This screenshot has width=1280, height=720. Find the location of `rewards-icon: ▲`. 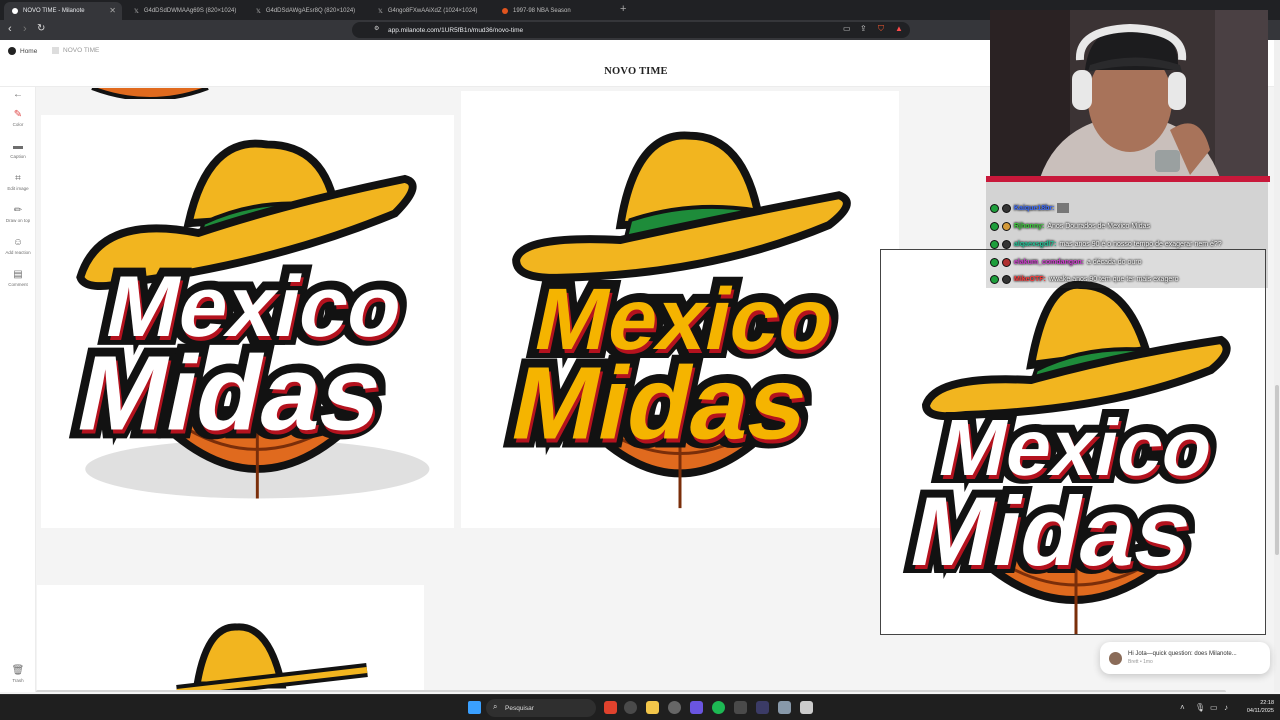

rewards-icon: ▲ is located at coordinates (899, 28).